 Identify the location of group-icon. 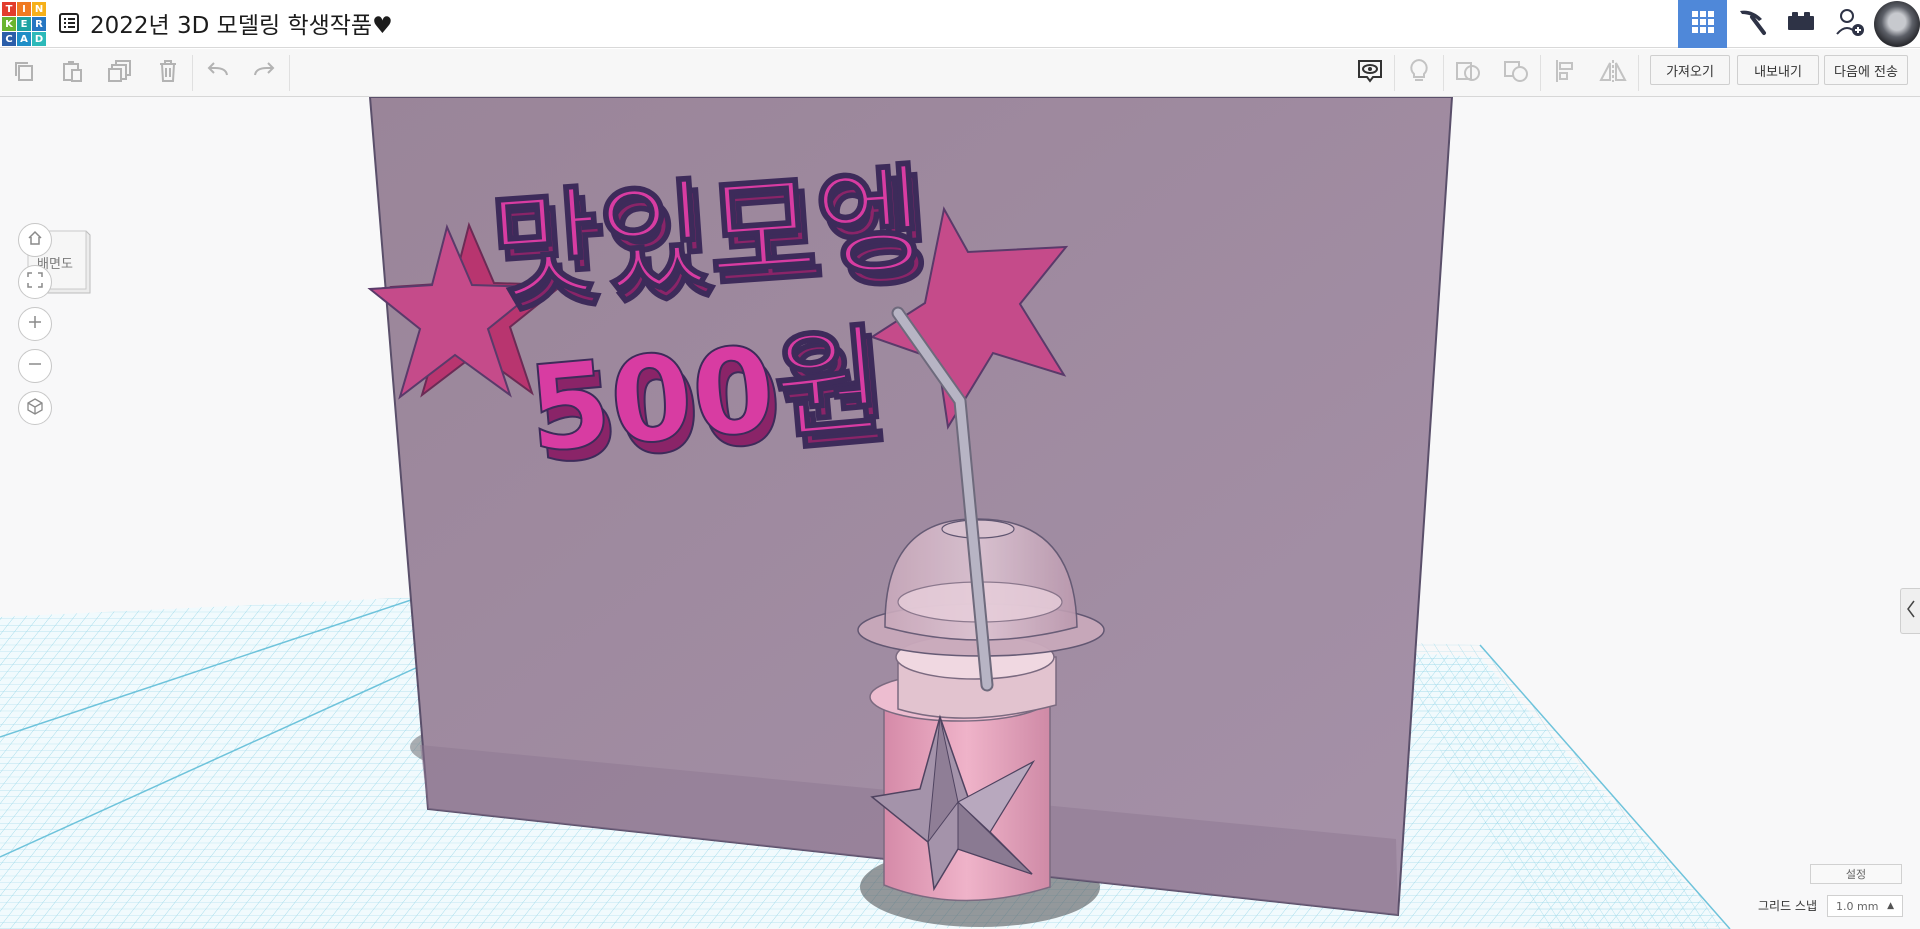
(1516, 73).